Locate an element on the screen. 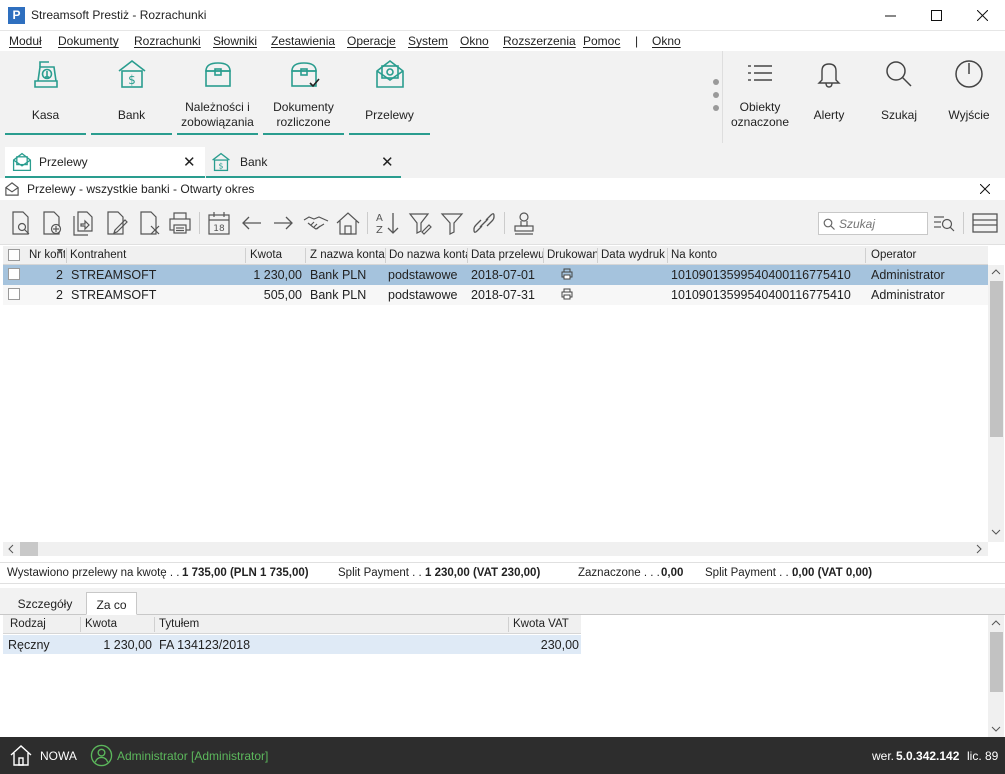 This screenshot has width=1005, height=774. search-input is located at coordinates (882, 223).